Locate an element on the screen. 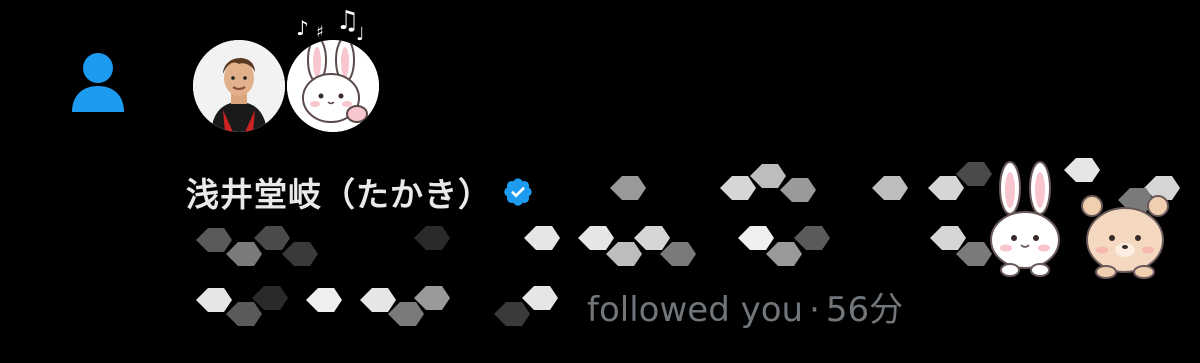 This screenshot has height=363, width=1200. user-name-row: 浅井堂岐（たかき） is located at coordinates (360, 192).